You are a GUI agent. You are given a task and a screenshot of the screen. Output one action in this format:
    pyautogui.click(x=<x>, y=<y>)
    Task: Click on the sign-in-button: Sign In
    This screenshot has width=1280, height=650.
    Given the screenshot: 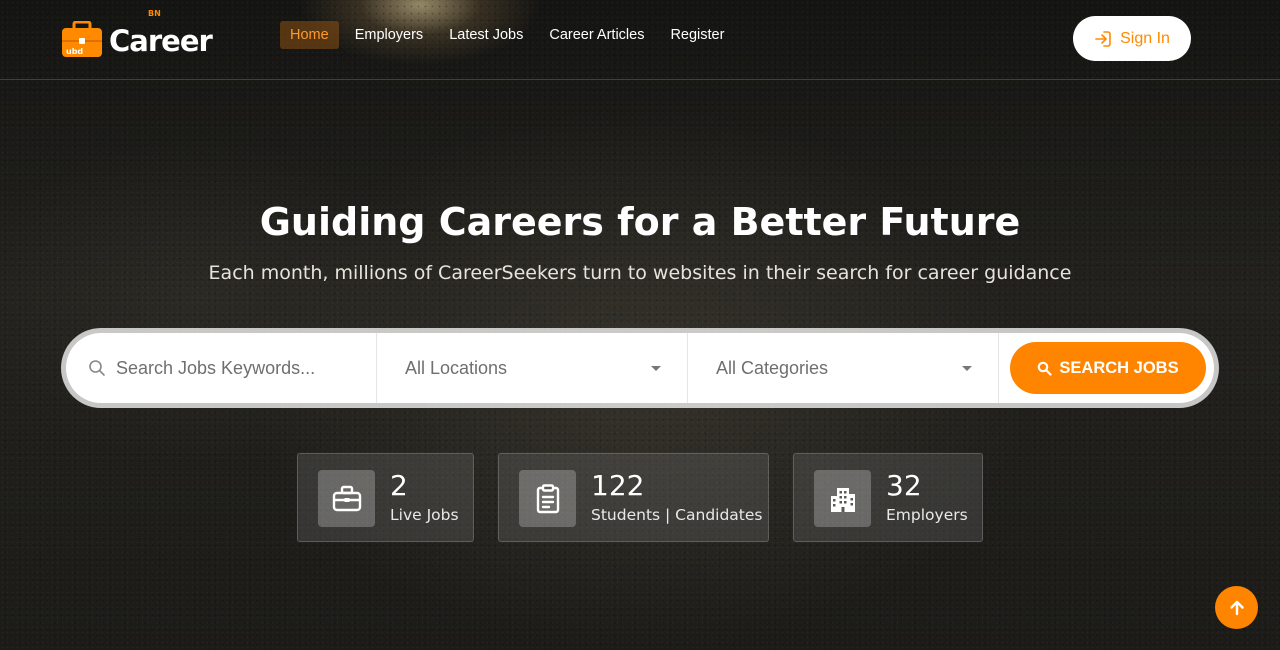 What is the action you would take?
    pyautogui.click(x=1132, y=38)
    